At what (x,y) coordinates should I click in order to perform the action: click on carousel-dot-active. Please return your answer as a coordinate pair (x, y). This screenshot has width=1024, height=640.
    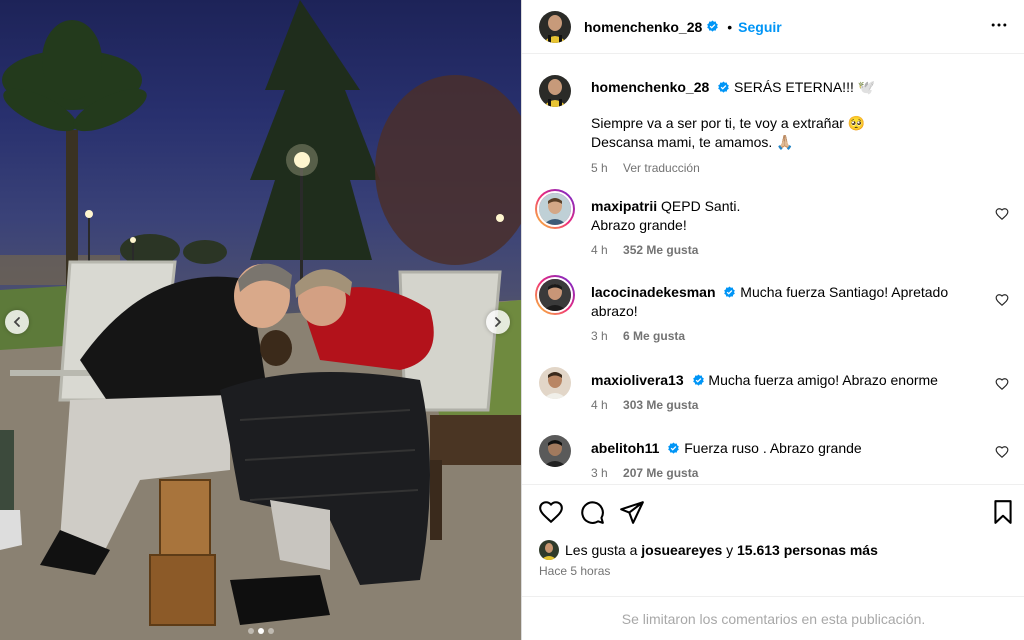
    Looking at the image, I should click on (260, 631).